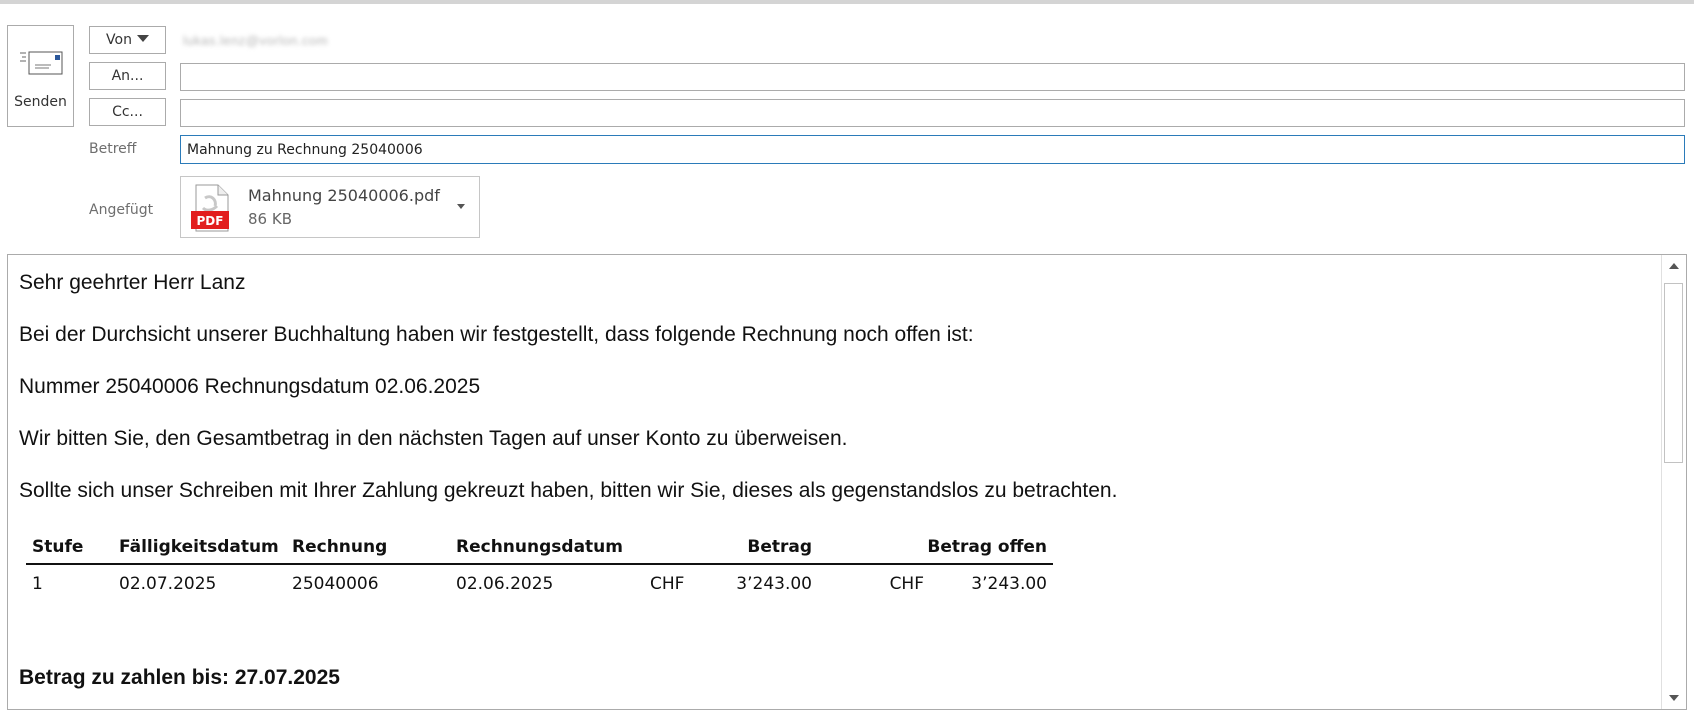  What do you see at coordinates (210, 221) in the screenshot?
I see `pdf-icon-label: PDF` at bounding box center [210, 221].